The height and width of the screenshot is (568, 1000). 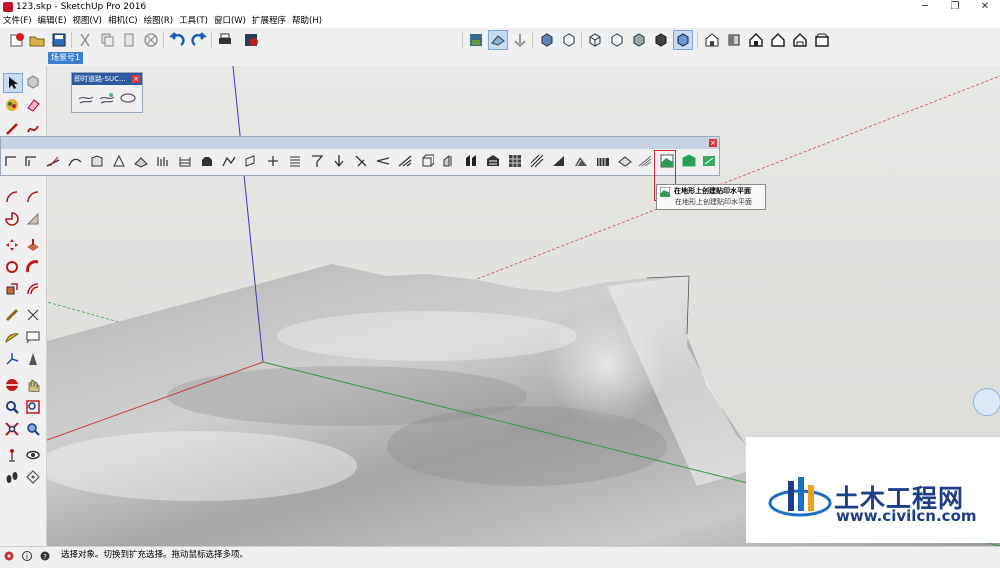 What do you see at coordinates (639, 40) in the screenshot?
I see `shaded-icon` at bounding box center [639, 40].